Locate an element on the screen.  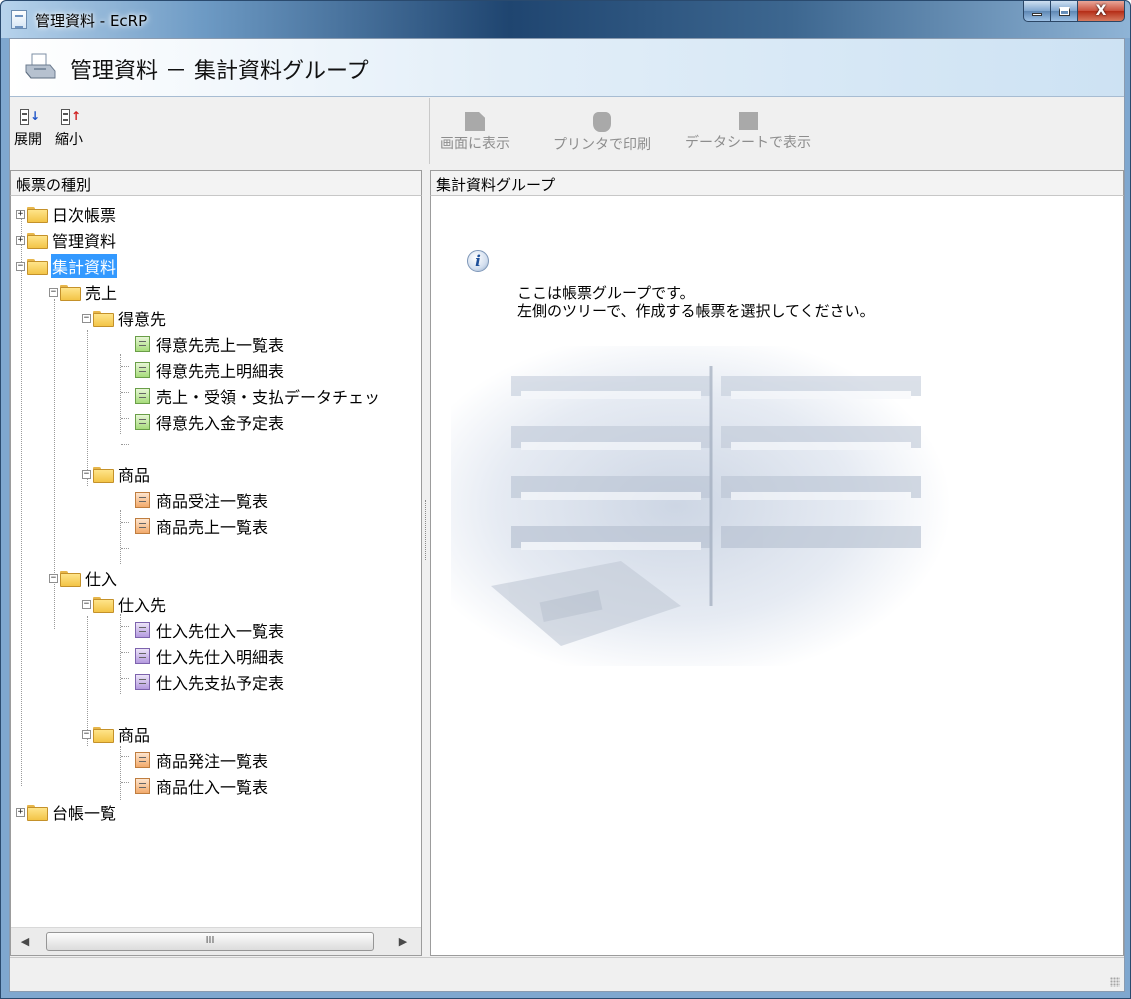
tree-node-label: 仕入先 is located at coordinates (142, 605).